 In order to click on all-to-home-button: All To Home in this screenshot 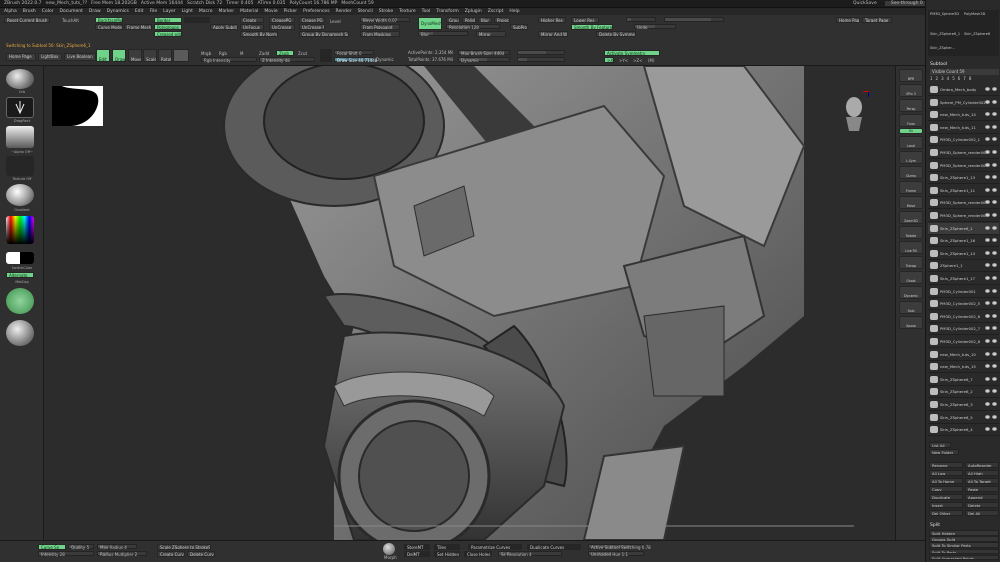, I will do `click(946, 481)`.